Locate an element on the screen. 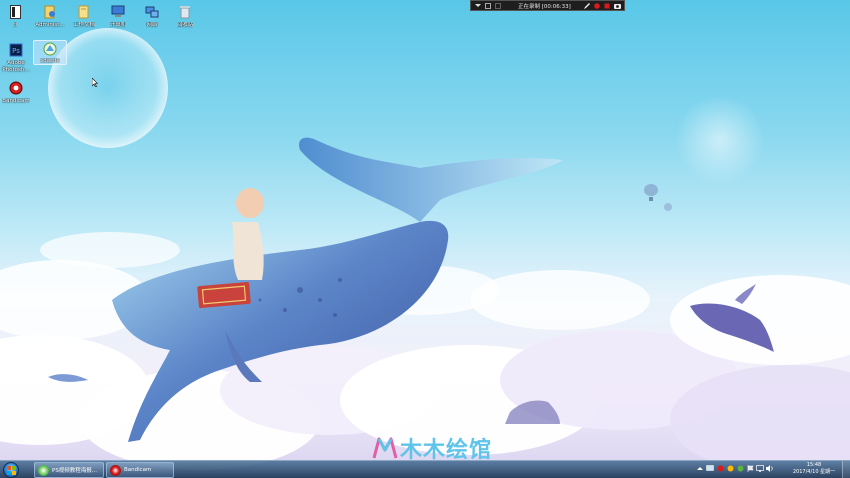 This screenshot has height=478, width=850. windows-logo-icon is located at coordinates (11, 470).